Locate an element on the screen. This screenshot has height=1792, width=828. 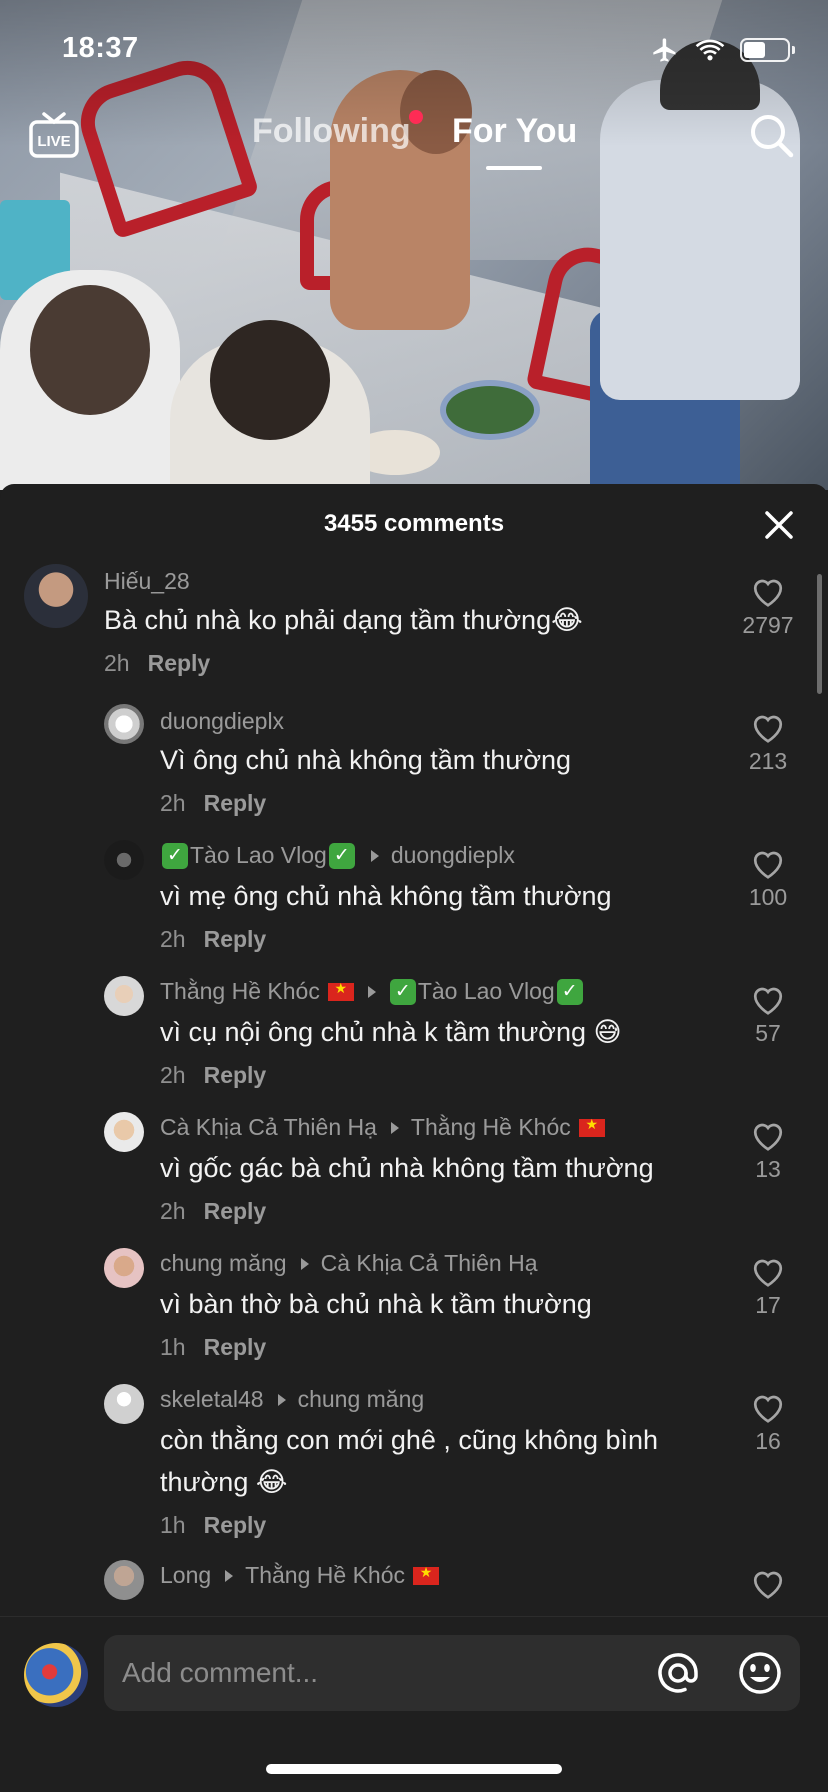
like-button: 13 is located at coordinates (768, 1150).